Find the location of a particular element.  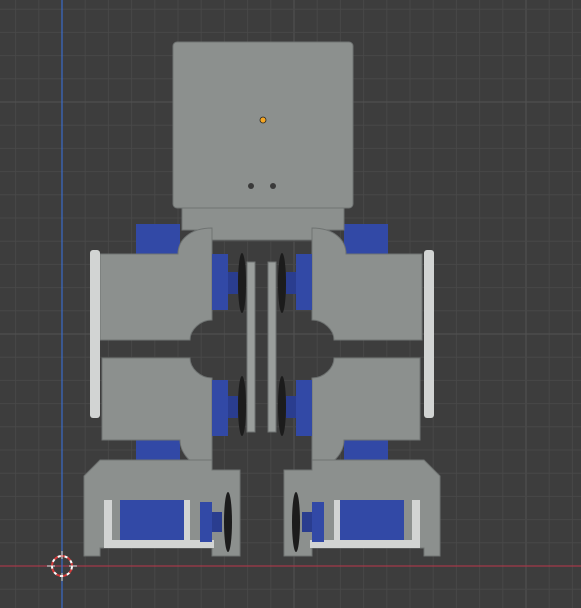

right-foot-inner-rim is located at coordinates (337, 523).